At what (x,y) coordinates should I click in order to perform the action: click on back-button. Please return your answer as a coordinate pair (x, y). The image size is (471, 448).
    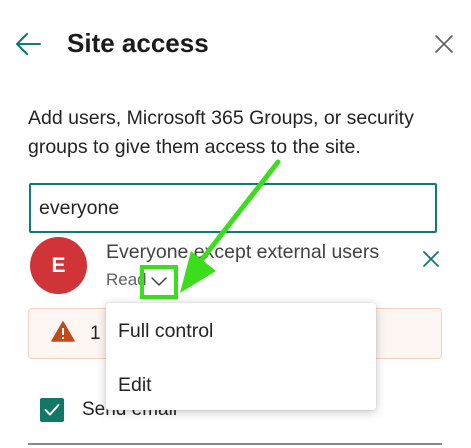
    Looking at the image, I should click on (28, 44).